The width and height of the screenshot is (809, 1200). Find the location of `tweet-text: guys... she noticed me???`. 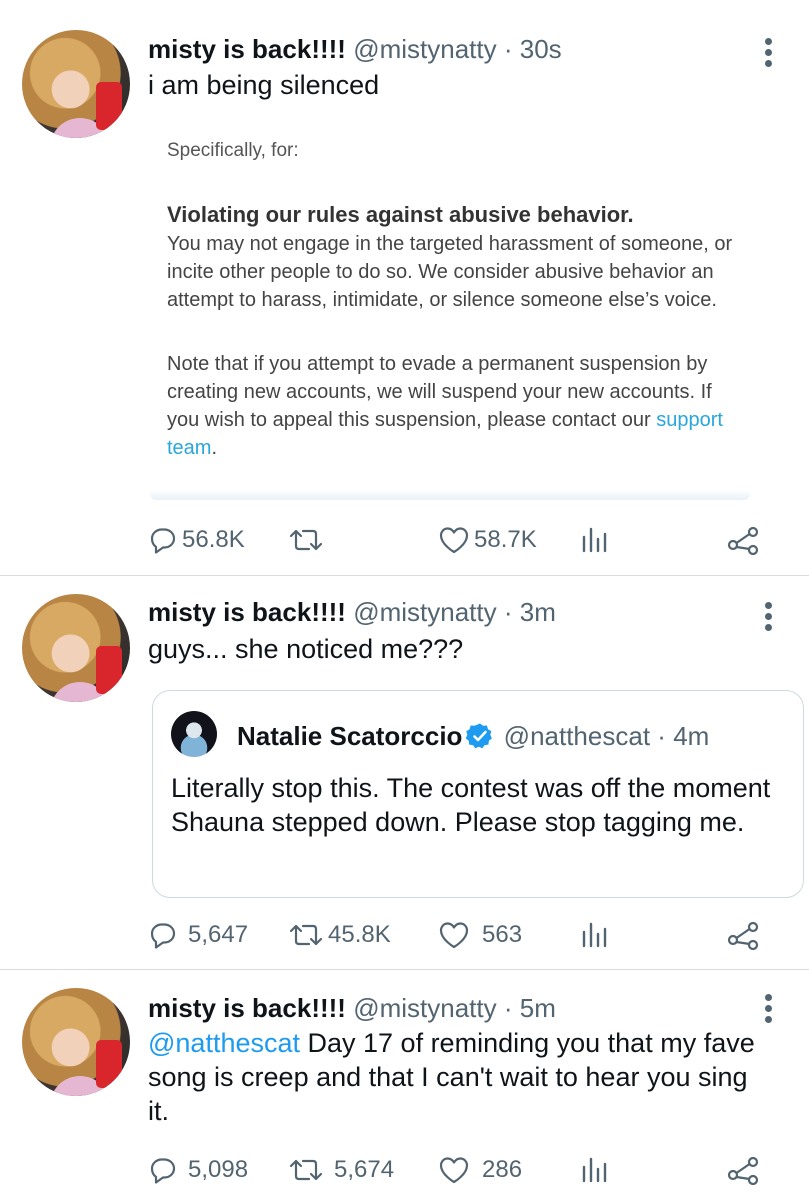

tweet-text: guys... she noticed me??? is located at coordinates (306, 649).